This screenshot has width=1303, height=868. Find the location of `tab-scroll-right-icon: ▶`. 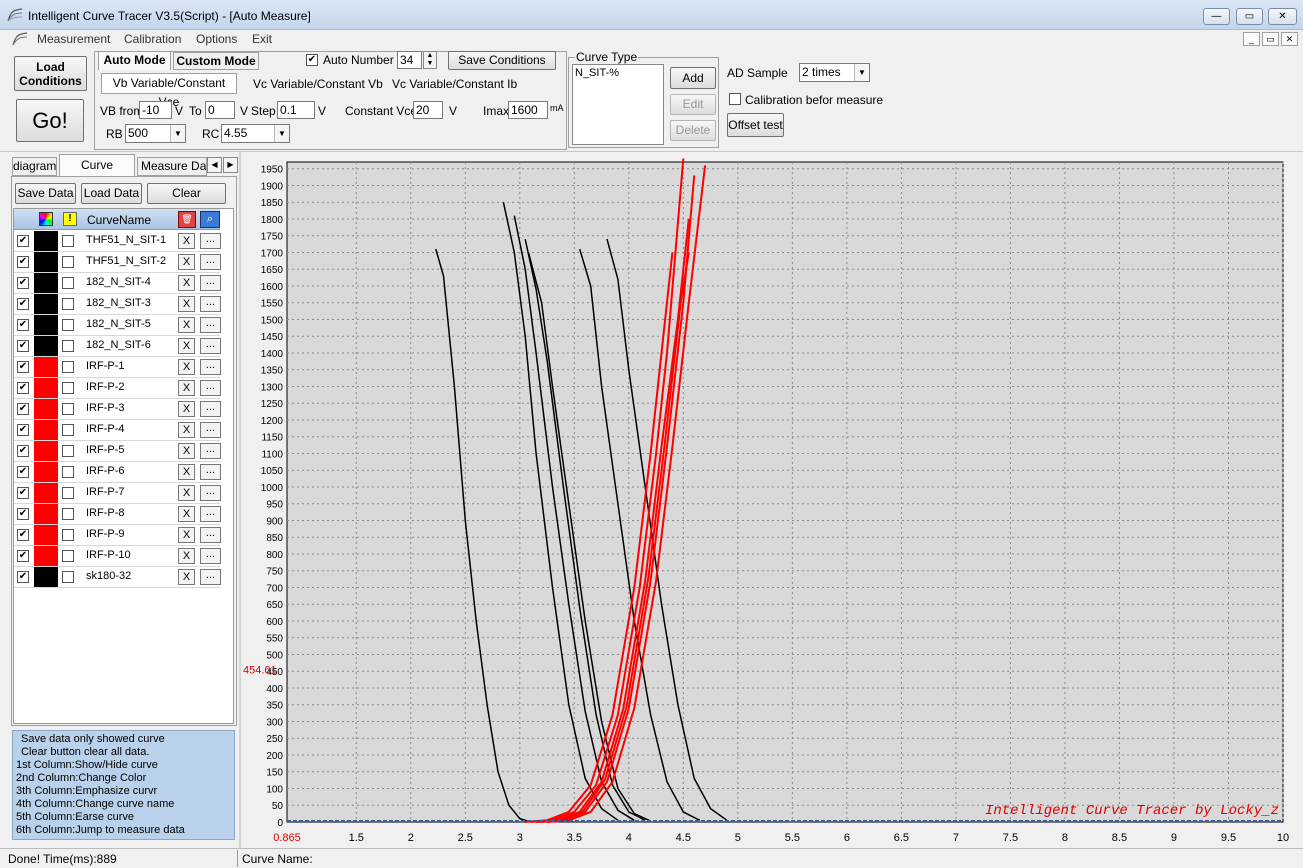

tab-scroll-right-icon: ▶ is located at coordinates (230, 165).